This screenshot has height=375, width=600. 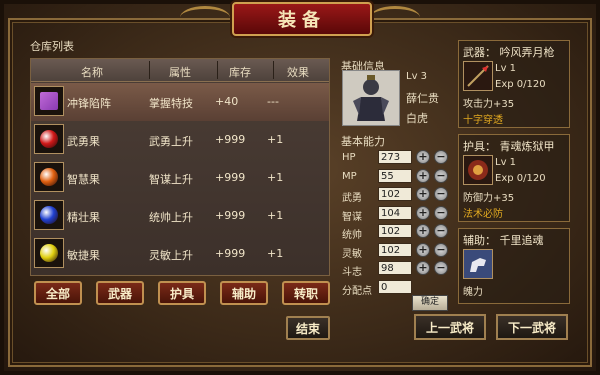 I want to click on stat-value: 55, so click(x=395, y=175).